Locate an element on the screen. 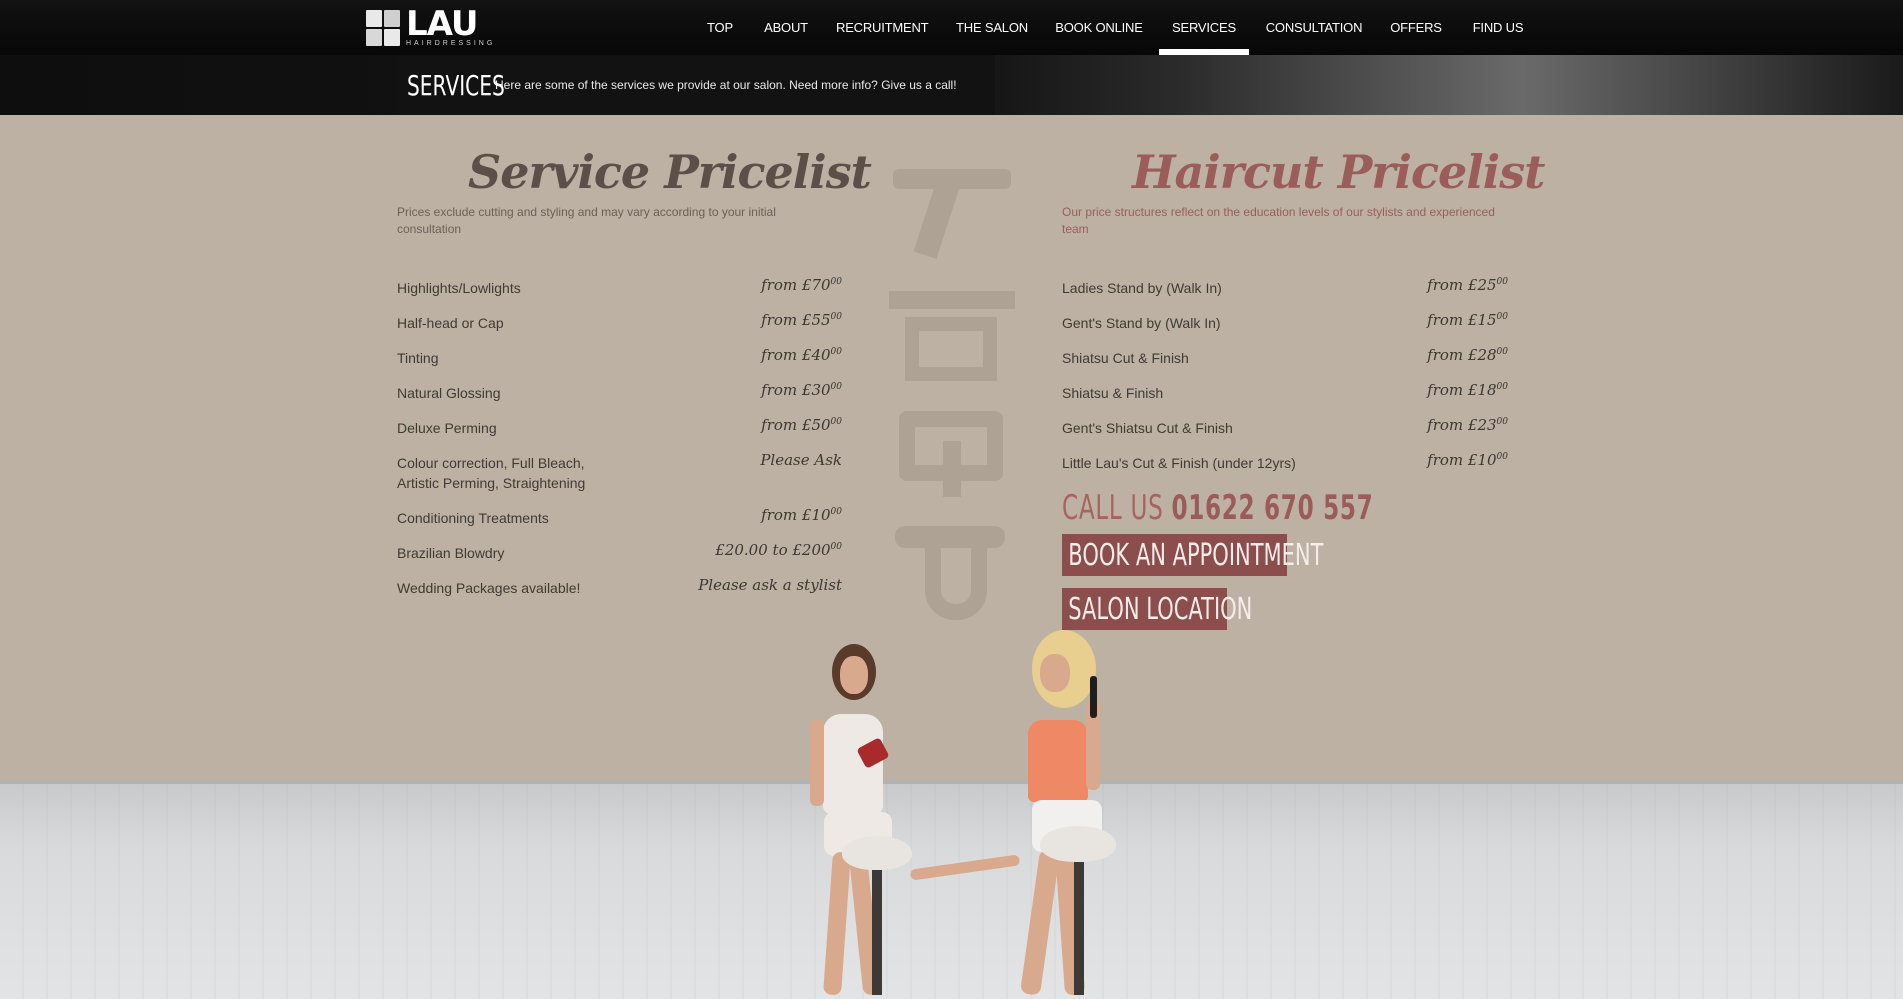 This screenshot has width=1903, height=999. nav-consultation: CONSULTATION is located at coordinates (1314, 27).